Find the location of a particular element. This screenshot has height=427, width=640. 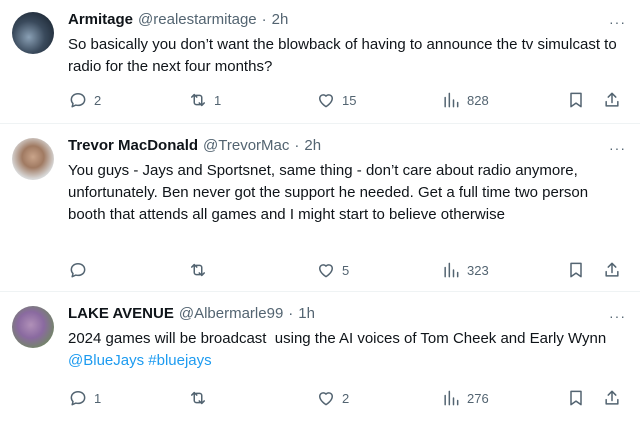

action-bar: 2 1 15 828 is located at coordinates (348, 102).